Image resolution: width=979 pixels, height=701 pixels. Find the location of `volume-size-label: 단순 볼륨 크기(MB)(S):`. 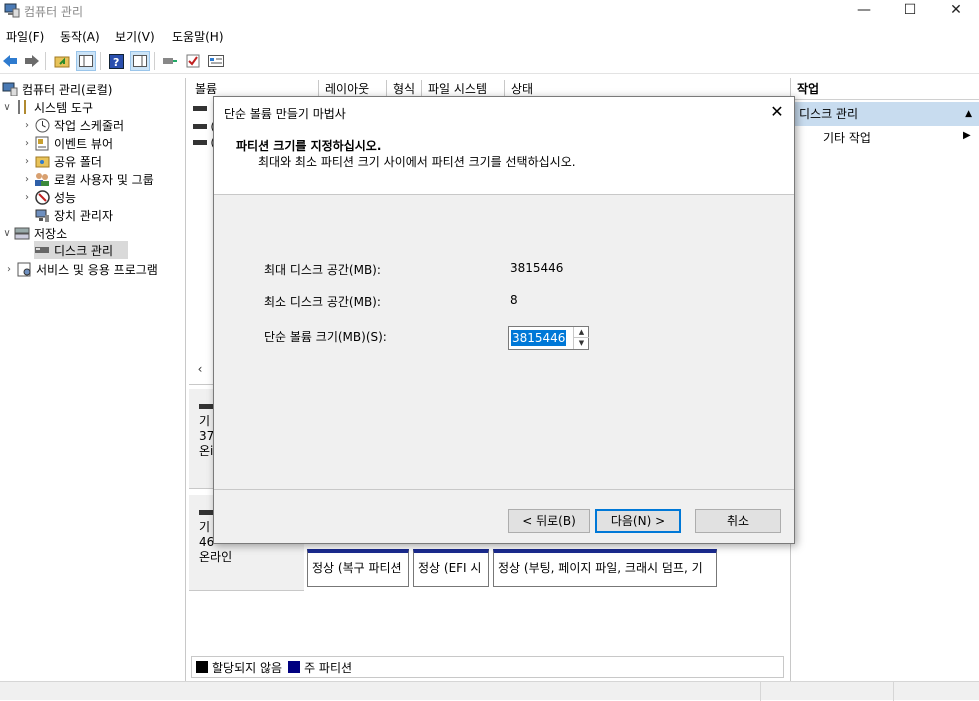

volume-size-label: 단순 볼륨 크기(MB)(S): is located at coordinates (325, 337).